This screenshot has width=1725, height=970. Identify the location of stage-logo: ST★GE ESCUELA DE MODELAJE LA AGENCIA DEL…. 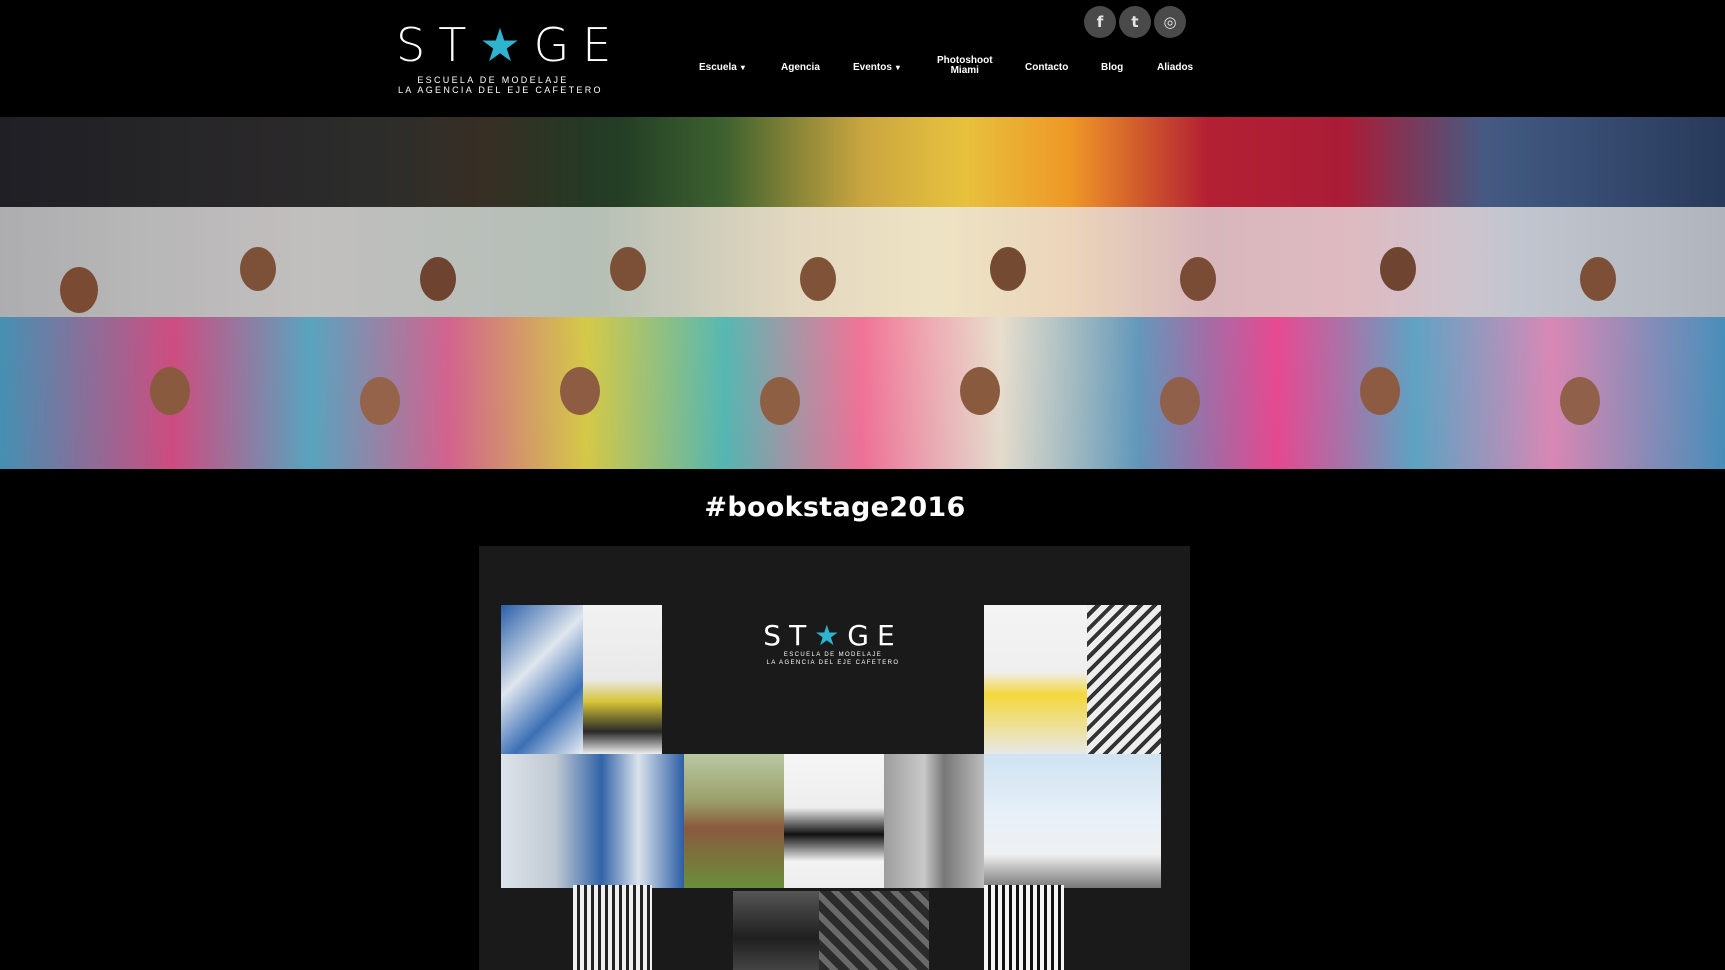
(503, 60).